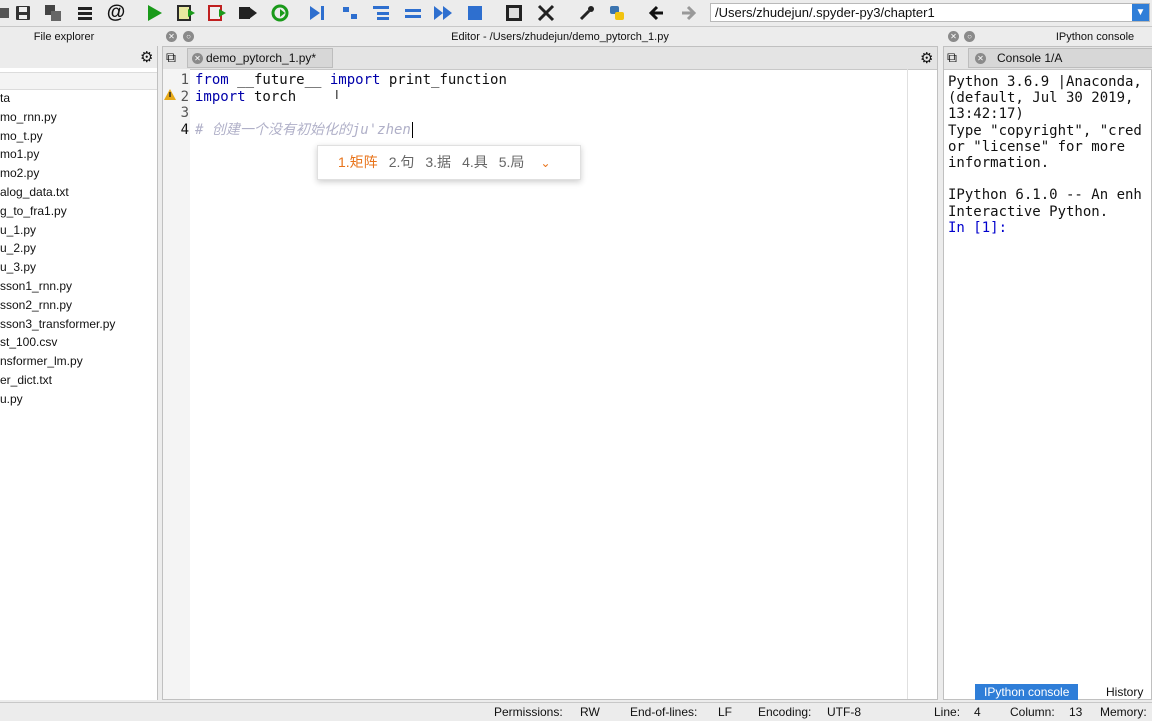 The height and width of the screenshot is (721, 1152). Describe the element at coordinates (78, 380) in the screenshot. I see `file-item: er_dict.txt` at that location.